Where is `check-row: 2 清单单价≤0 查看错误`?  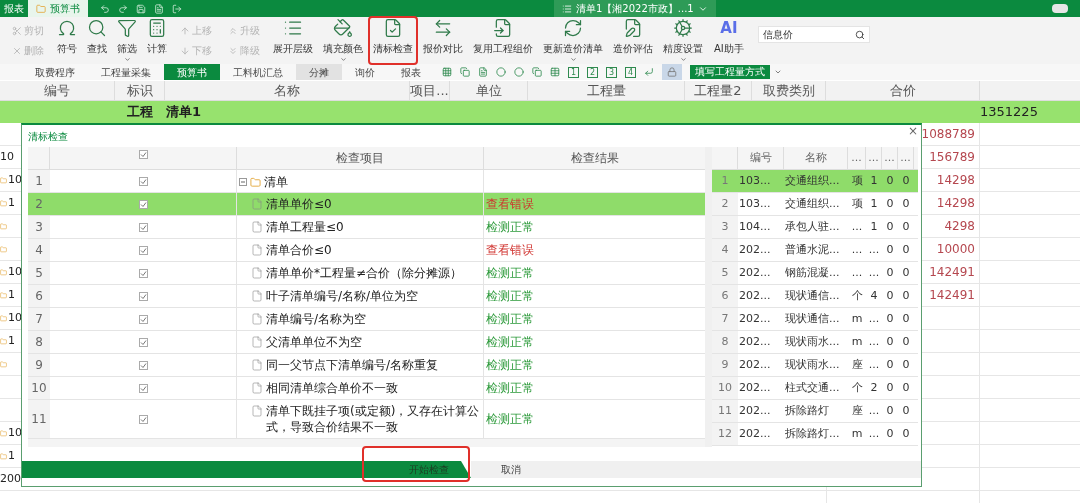 check-row: 2 清单单价≤0 查看错误 is located at coordinates (366, 204).